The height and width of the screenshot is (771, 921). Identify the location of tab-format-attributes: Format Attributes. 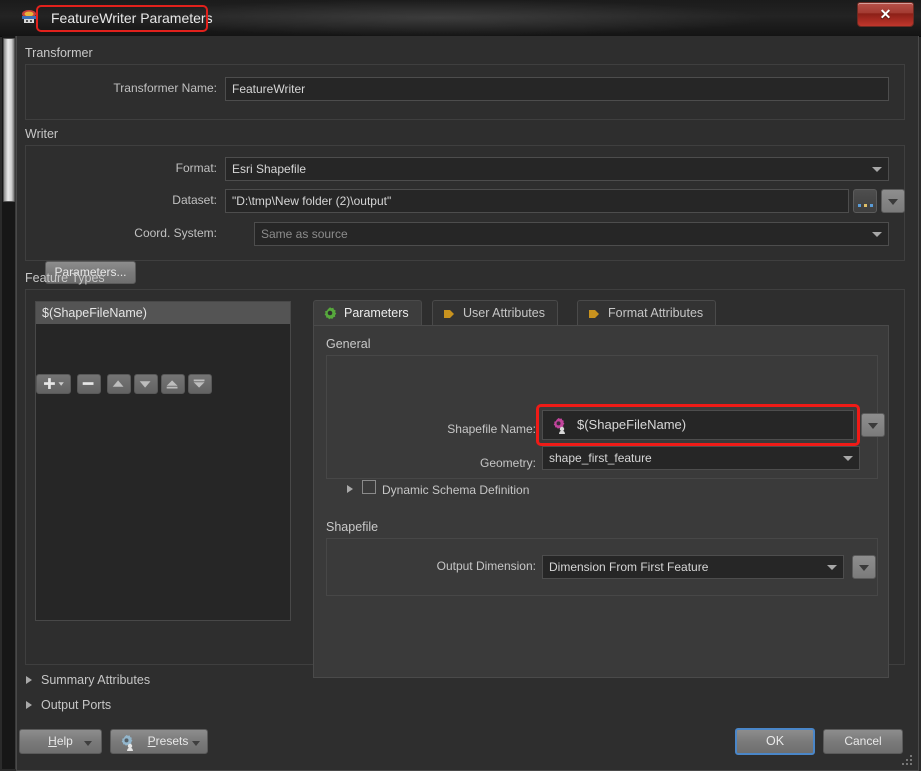
(647, 313).